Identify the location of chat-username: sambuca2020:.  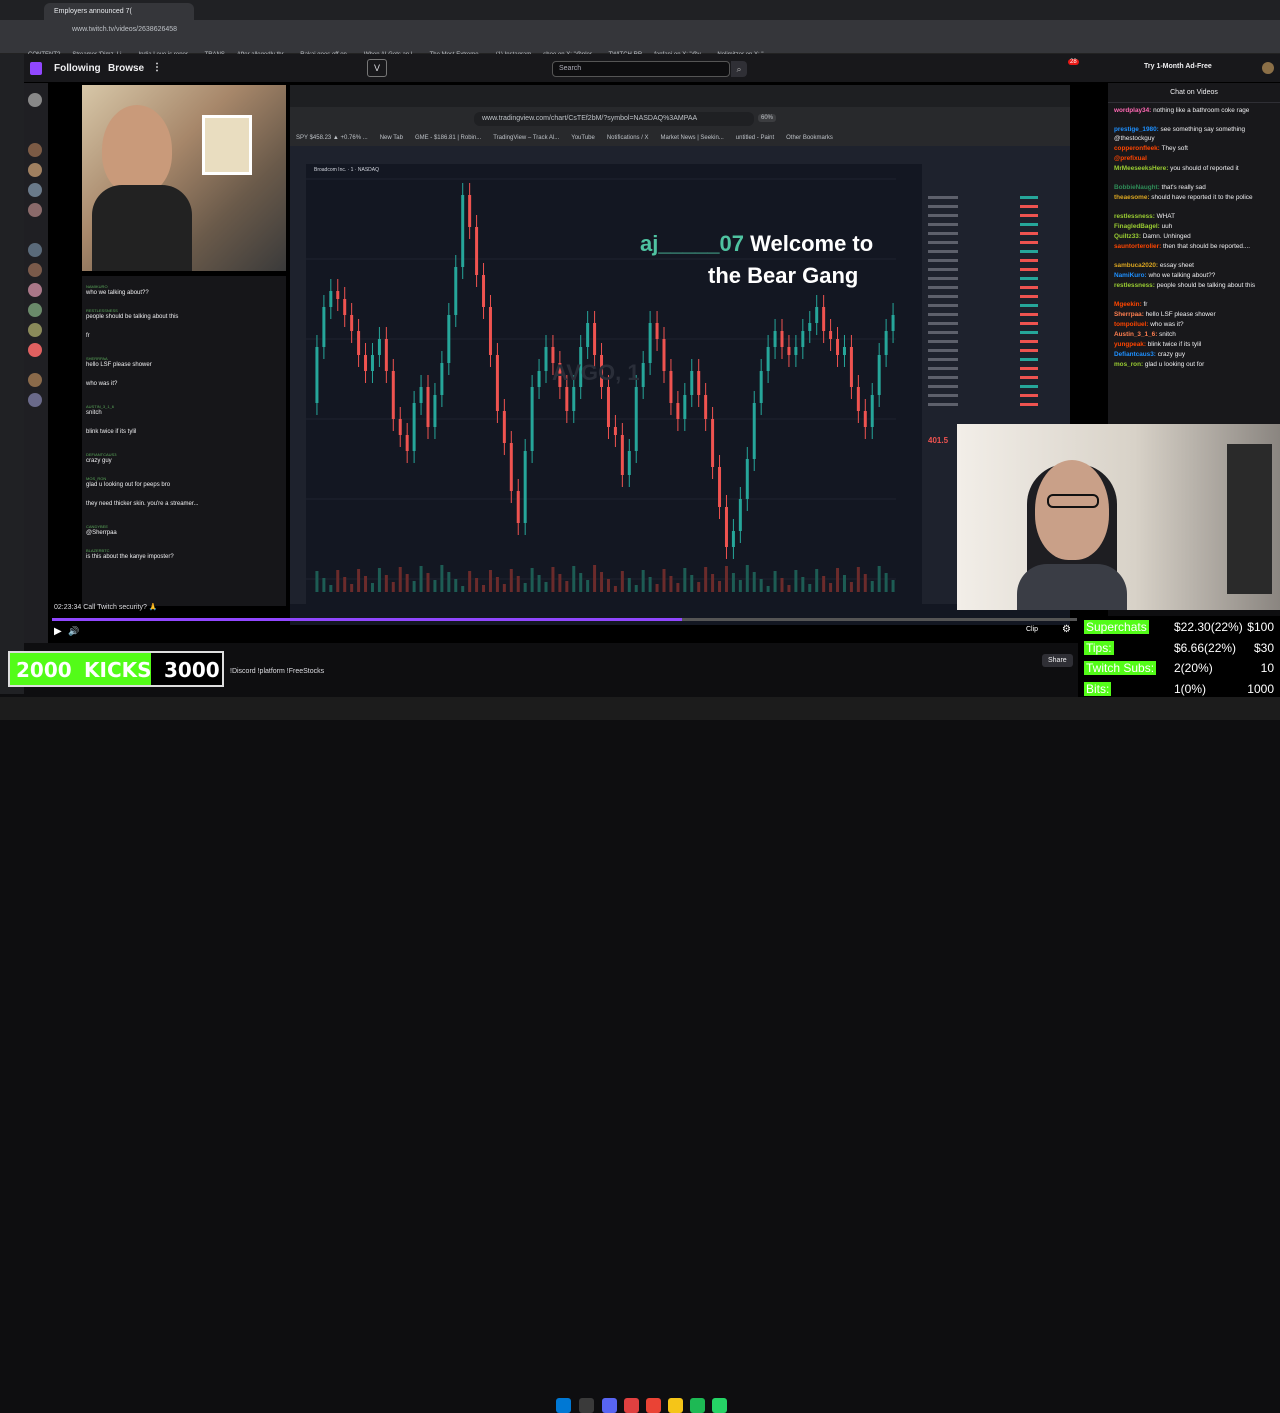
(1137, 265).